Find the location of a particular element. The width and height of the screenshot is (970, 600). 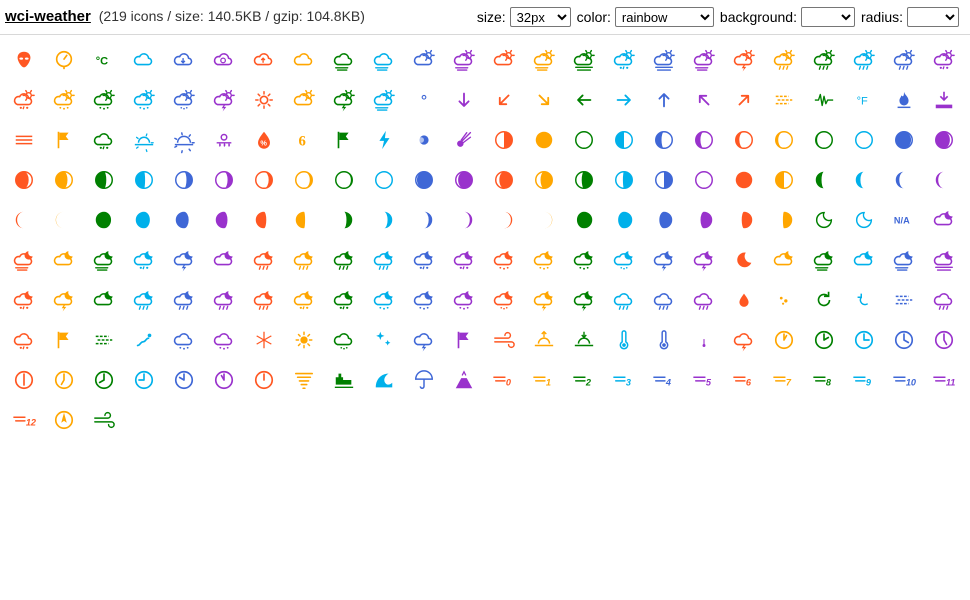

moon-waxing-gibbous-3-icon is located at coordinates (664, 220).